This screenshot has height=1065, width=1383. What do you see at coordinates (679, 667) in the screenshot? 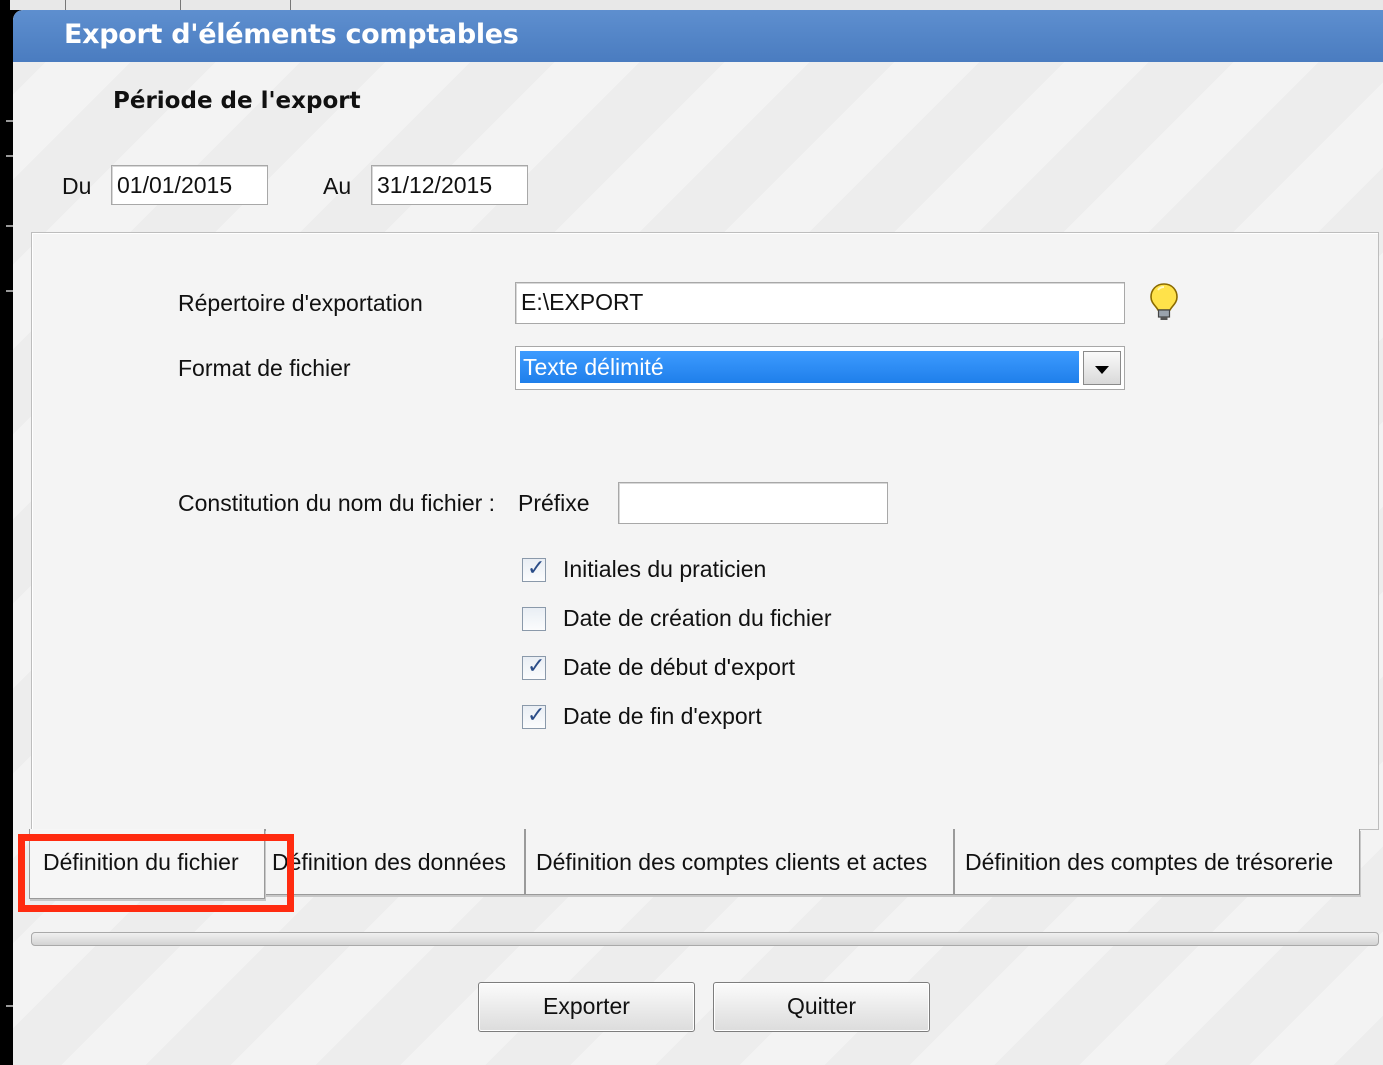
I see `option-label: Date de début d'export` at bounding box center [679, 667].